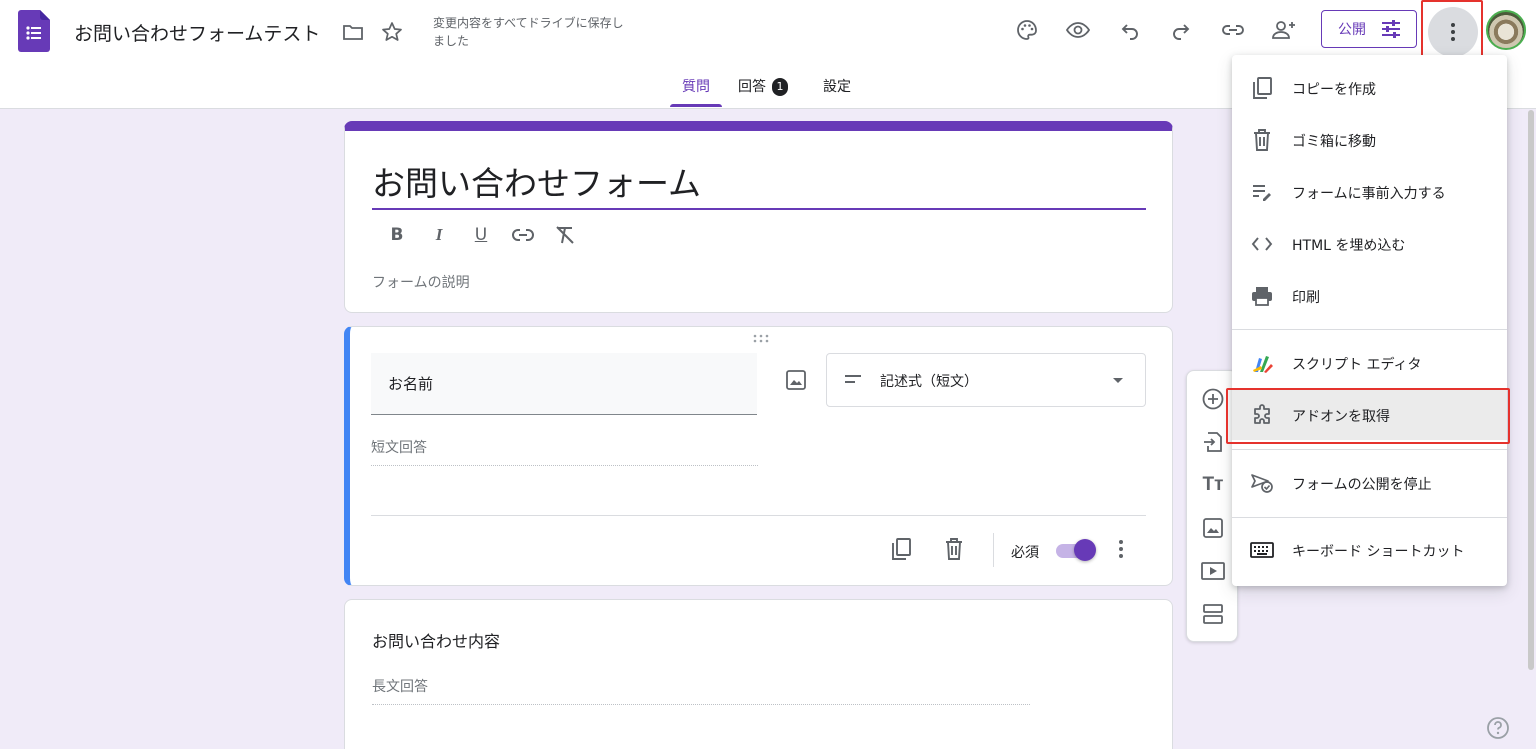  I want to click on menu-item-make-copy: コピーを作成, so click(1369, 88).